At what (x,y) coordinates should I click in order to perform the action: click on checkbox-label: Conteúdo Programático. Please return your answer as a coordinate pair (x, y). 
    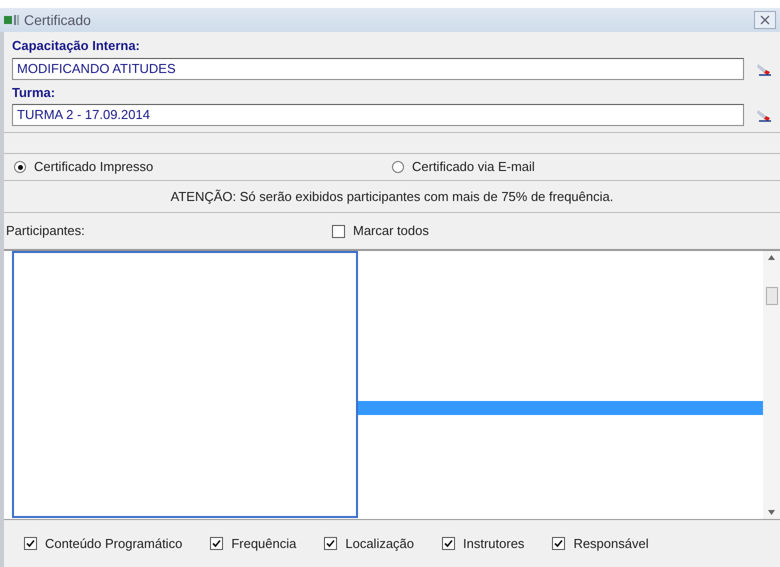
    Looking at the image, I should click on (113, 543).